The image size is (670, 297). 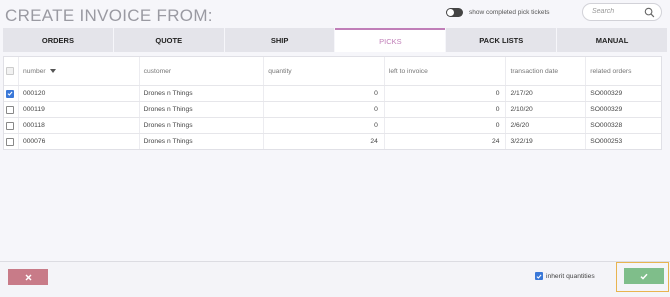 What do you see at coordinates (618, 11) in the screenshot?
I see `search-input` at bounding box center [618, 11].